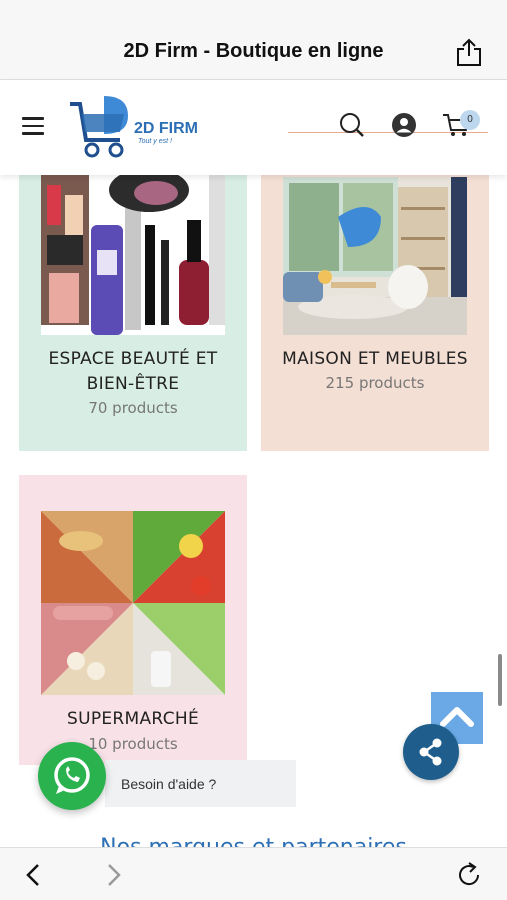 This screenshot has width=507, height=900. What do you see at coordinates (469, 52) in the screenshot?
I see `share-icon` at bounding box center [469, 52].